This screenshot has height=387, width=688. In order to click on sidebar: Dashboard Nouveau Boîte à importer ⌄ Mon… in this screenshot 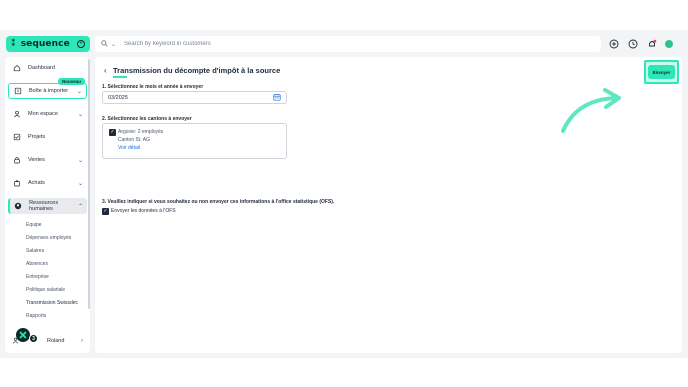, I will do `click(47, 205)`.